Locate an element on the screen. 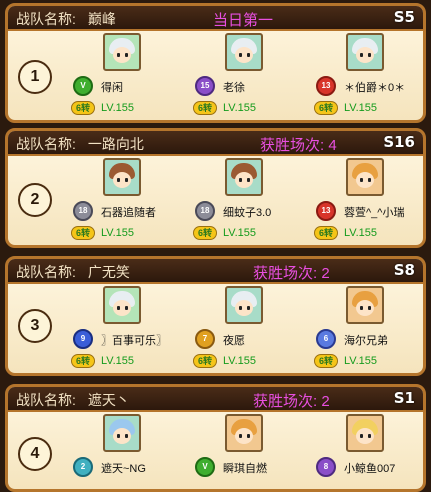  member-slot: 18 石器追随者 6转 LV.155 is located at coordinates (123, 201).